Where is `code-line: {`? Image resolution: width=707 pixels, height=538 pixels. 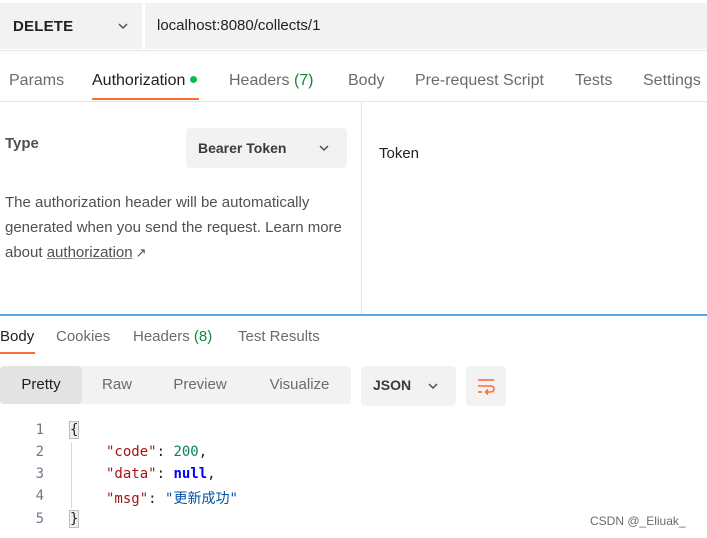
code-line: { is located at coordinates (74, 430).